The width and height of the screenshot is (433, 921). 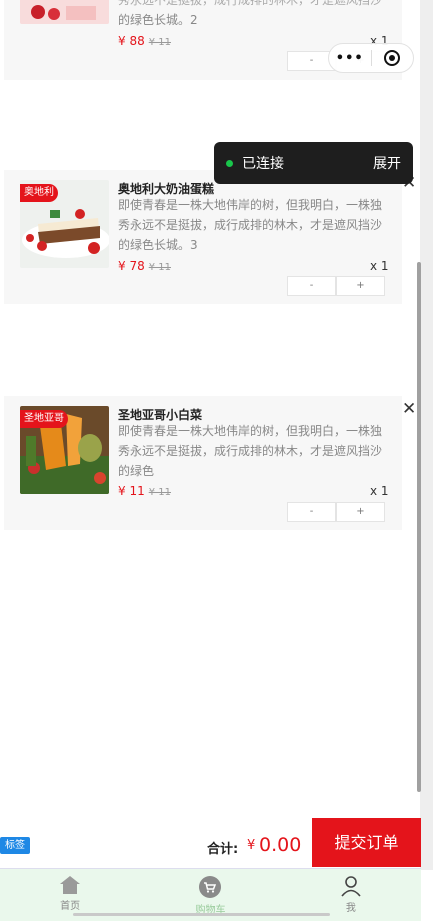 I want to click on scrollbar-thumb, so click(x=419, y=527).